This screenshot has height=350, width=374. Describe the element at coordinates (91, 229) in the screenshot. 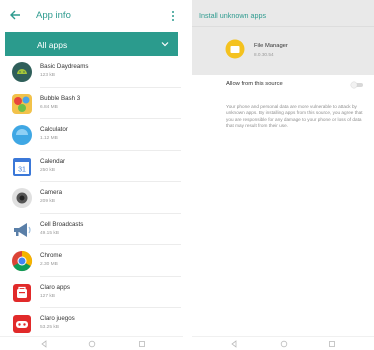

I see `list-item: Cell Broadcasts 49.15 kB` at that location.